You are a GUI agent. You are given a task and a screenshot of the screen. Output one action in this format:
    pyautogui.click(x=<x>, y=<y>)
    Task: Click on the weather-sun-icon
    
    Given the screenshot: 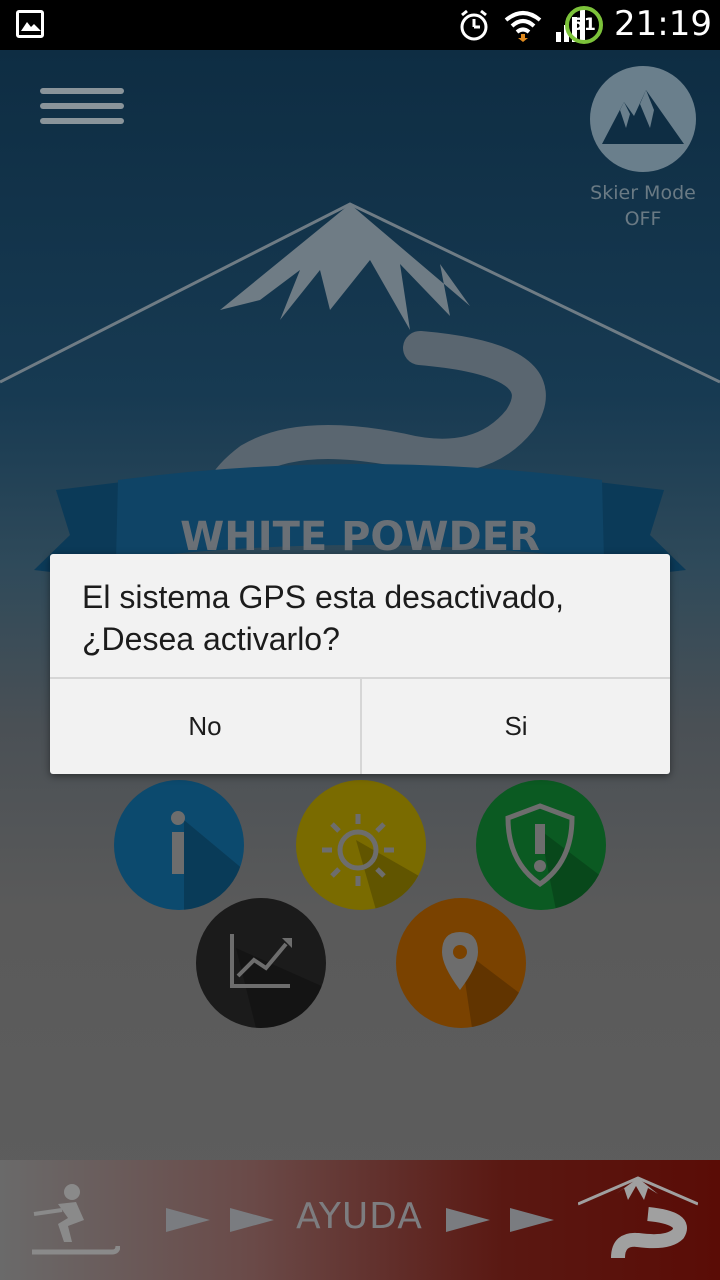 What is the action you would take?
    pyautogui.click(x=374, y=862)
    